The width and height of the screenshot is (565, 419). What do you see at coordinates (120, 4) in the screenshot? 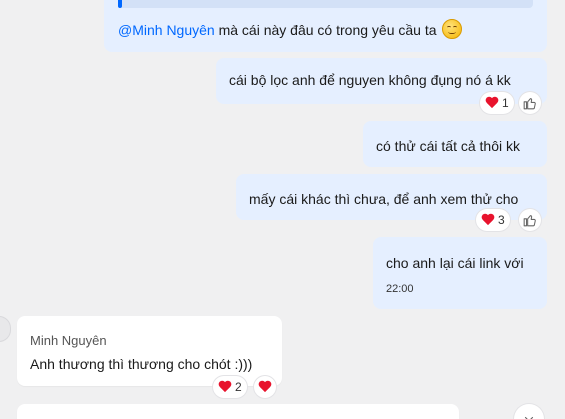
I see `quote-accent-bar` at bounding box center [120, 4].